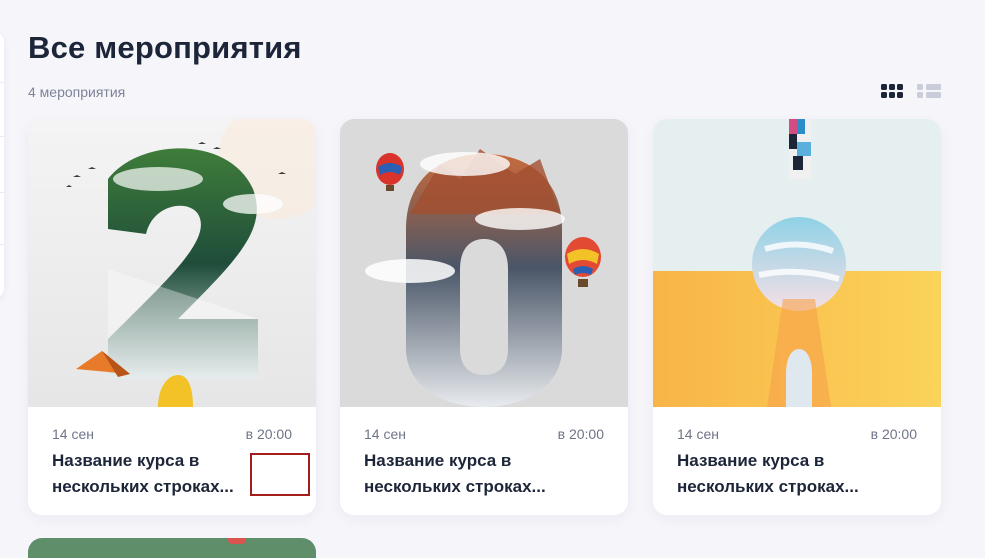 The width and height of the screenshot is (985, 558). Describe the element at coordinates (893, 91) in the screenshot. I see `grid-view-button` at that location.